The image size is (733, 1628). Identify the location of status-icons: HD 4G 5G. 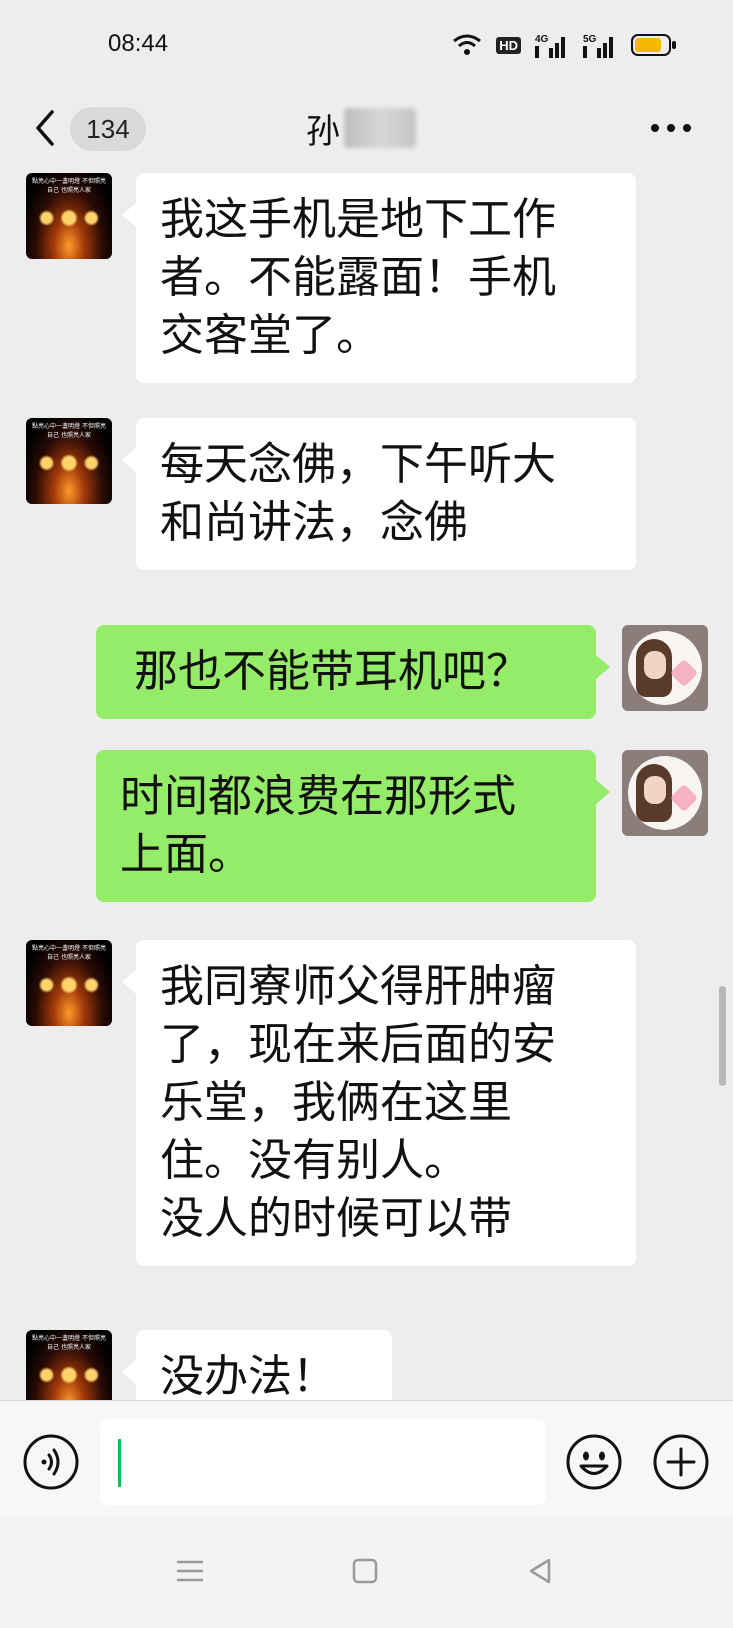
(564, 45).